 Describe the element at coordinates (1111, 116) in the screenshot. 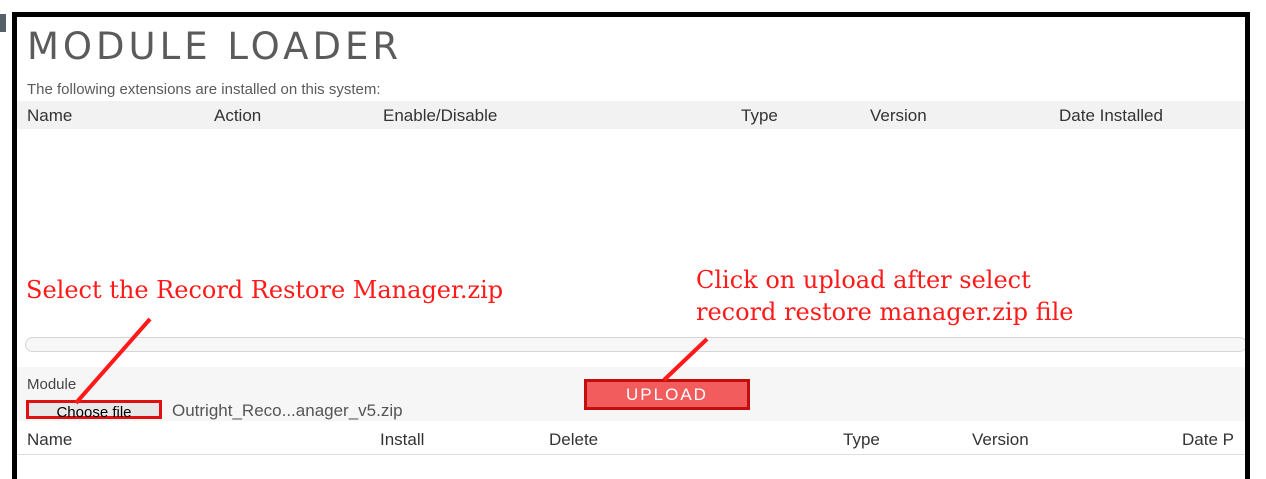

I see `installed-column-date-installed: Date Installed` at that location.